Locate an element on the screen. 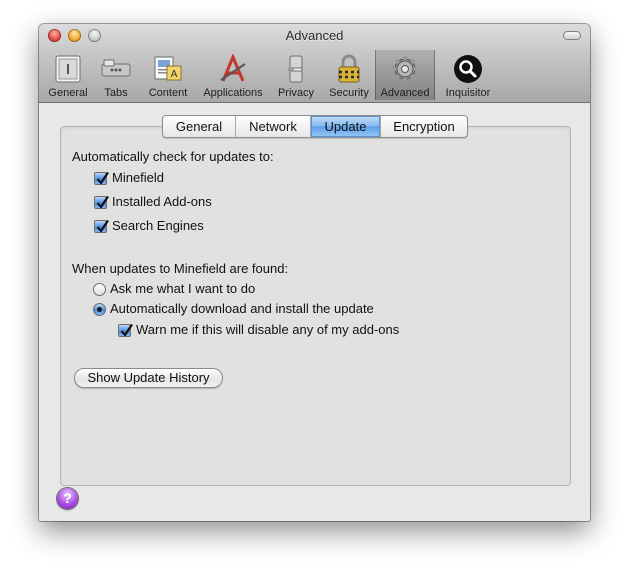 This screenshot has height=576, width=630. tab-network: Network is located at coordinates (272, 126).